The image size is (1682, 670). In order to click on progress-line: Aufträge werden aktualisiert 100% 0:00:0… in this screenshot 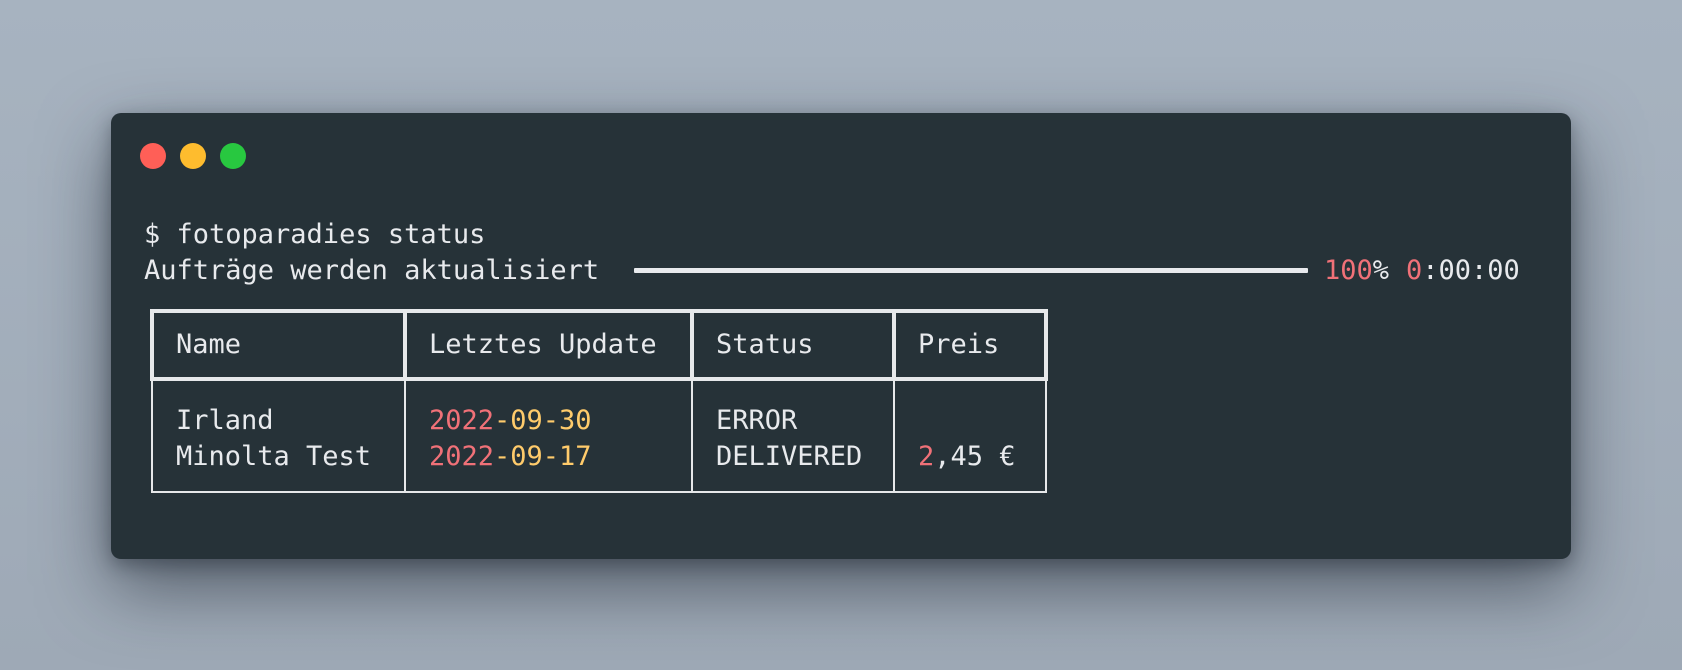, I will do `click(834, 271)`.